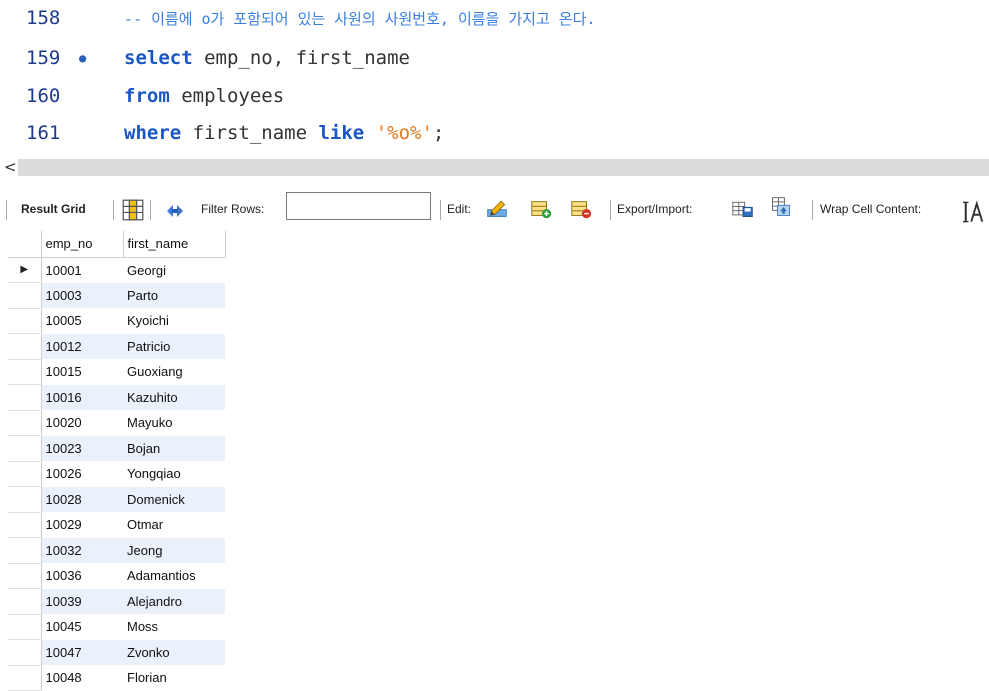 The width and height of the screenshot is (989, 691). Describe the element at coordinates (53, 209) in the screenshot. I see `result-grid-tab: Result Grid` at that location.